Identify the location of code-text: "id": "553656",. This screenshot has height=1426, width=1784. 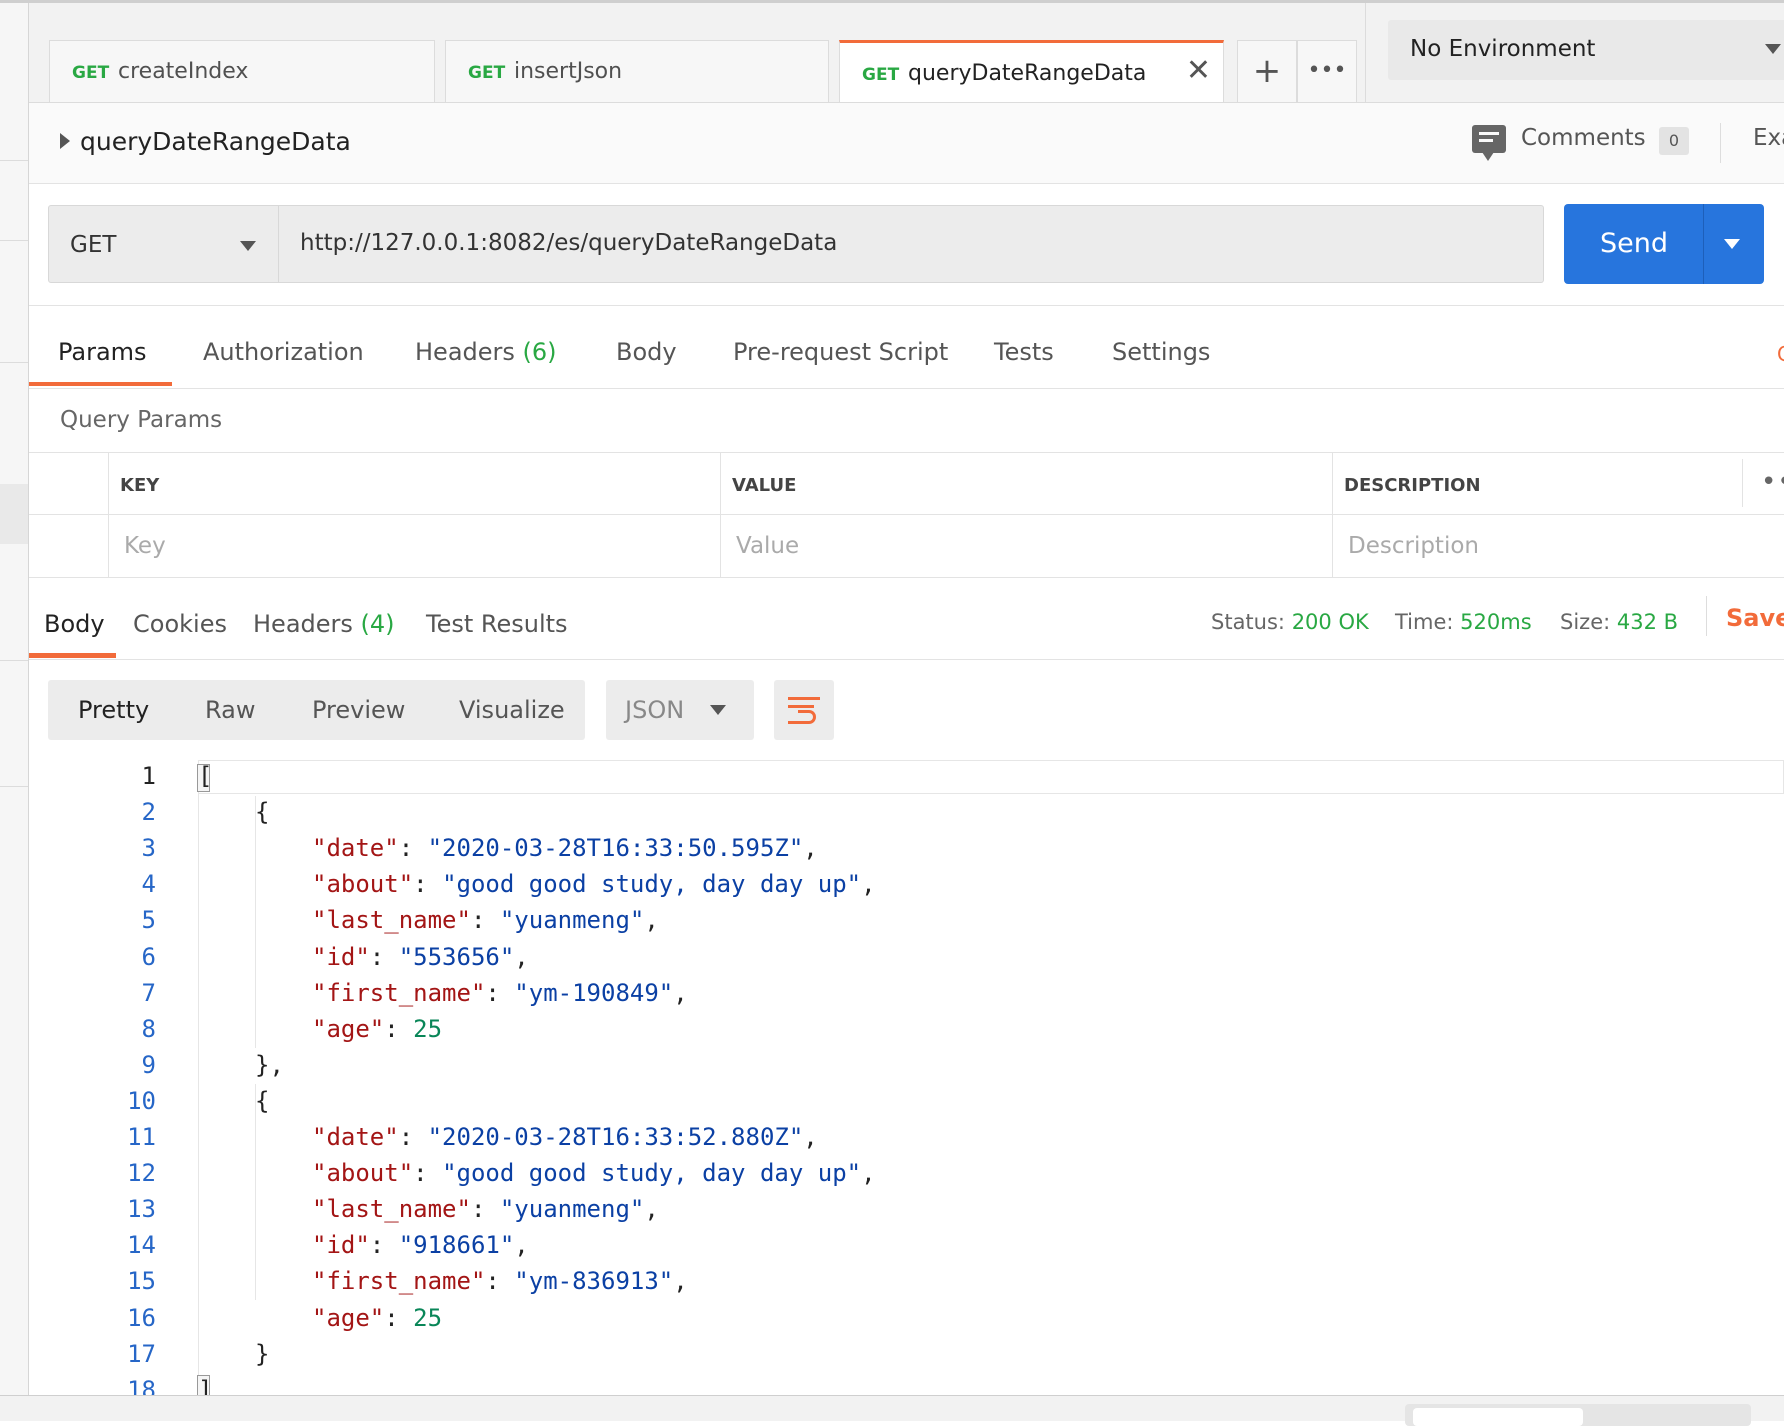
(420, 957).